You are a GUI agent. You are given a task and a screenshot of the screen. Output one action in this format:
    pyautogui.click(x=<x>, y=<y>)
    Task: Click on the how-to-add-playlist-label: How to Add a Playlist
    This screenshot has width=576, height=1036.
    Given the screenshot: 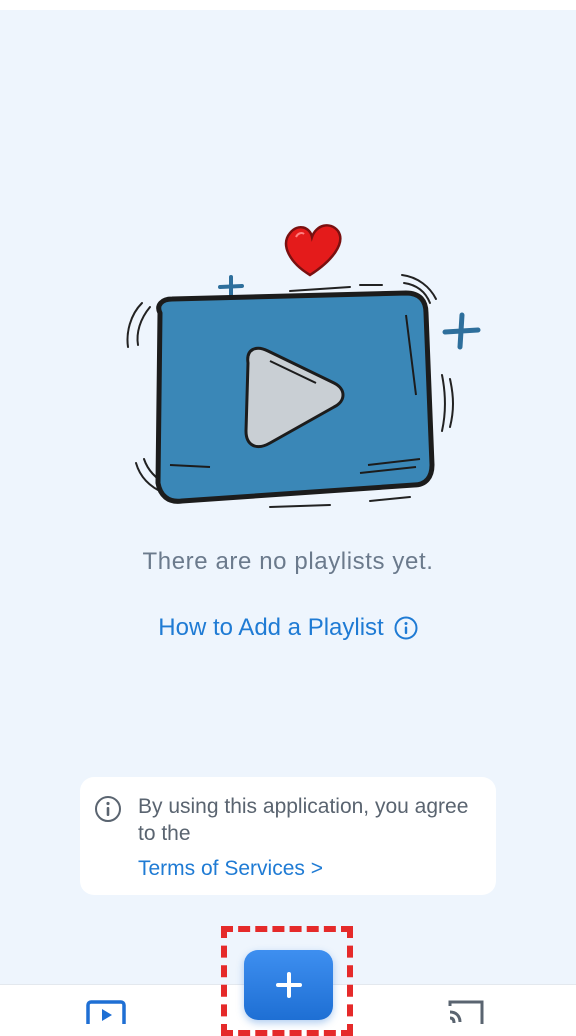 What is the action you would take?
    pyautogui.click(x=271, y=627)
    